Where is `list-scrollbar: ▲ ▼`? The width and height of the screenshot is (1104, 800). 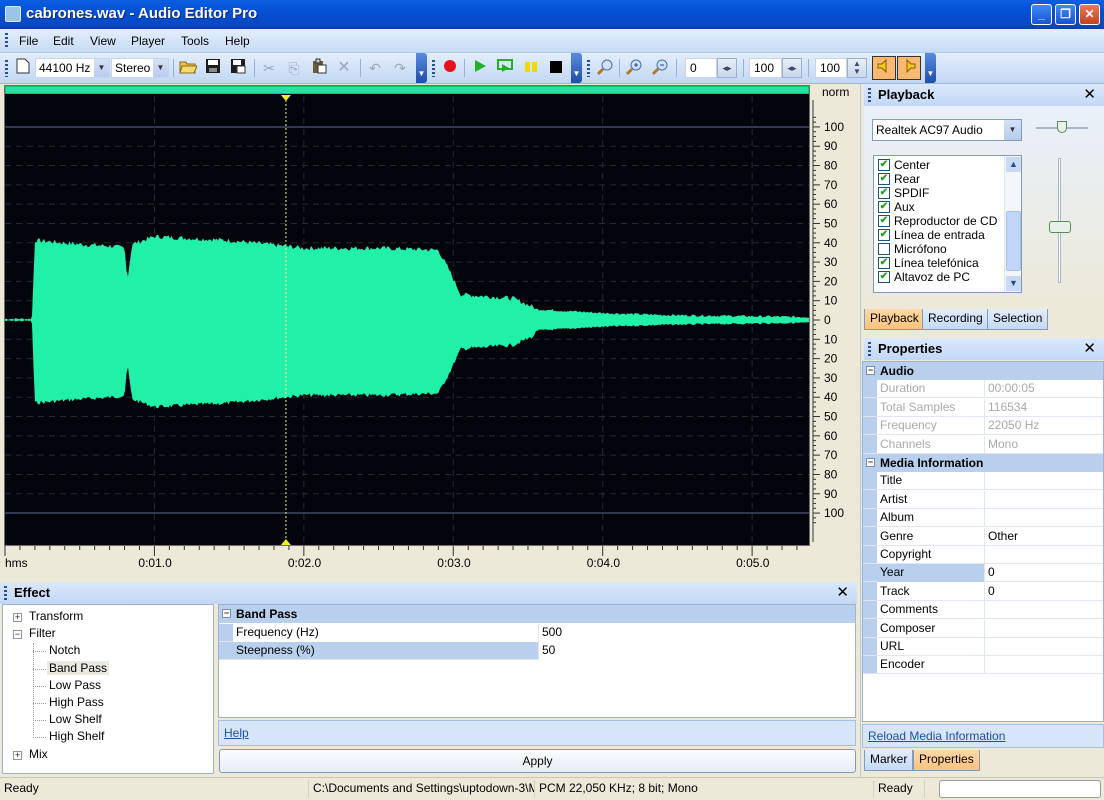 list-scrollbar: ▲ ▼ is located at coordinates (1012, 224).